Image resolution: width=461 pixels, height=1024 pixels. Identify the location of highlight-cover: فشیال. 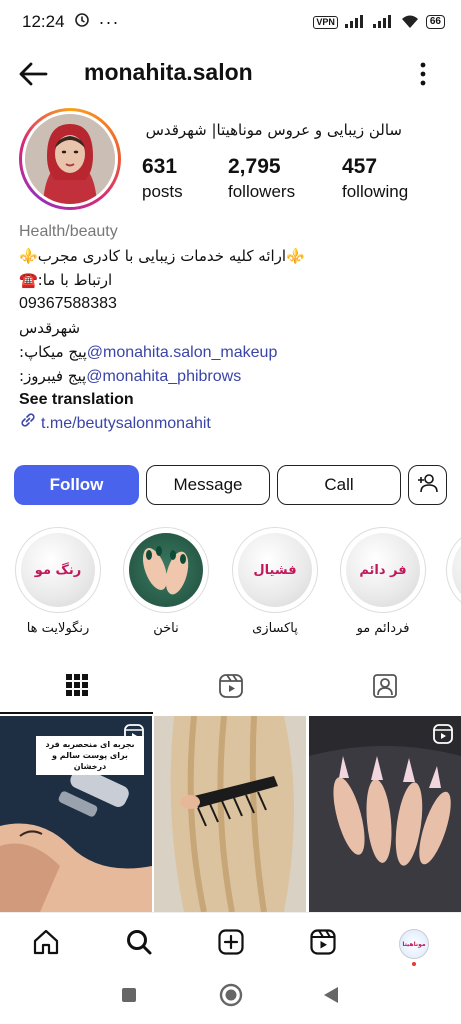
(275, 570).